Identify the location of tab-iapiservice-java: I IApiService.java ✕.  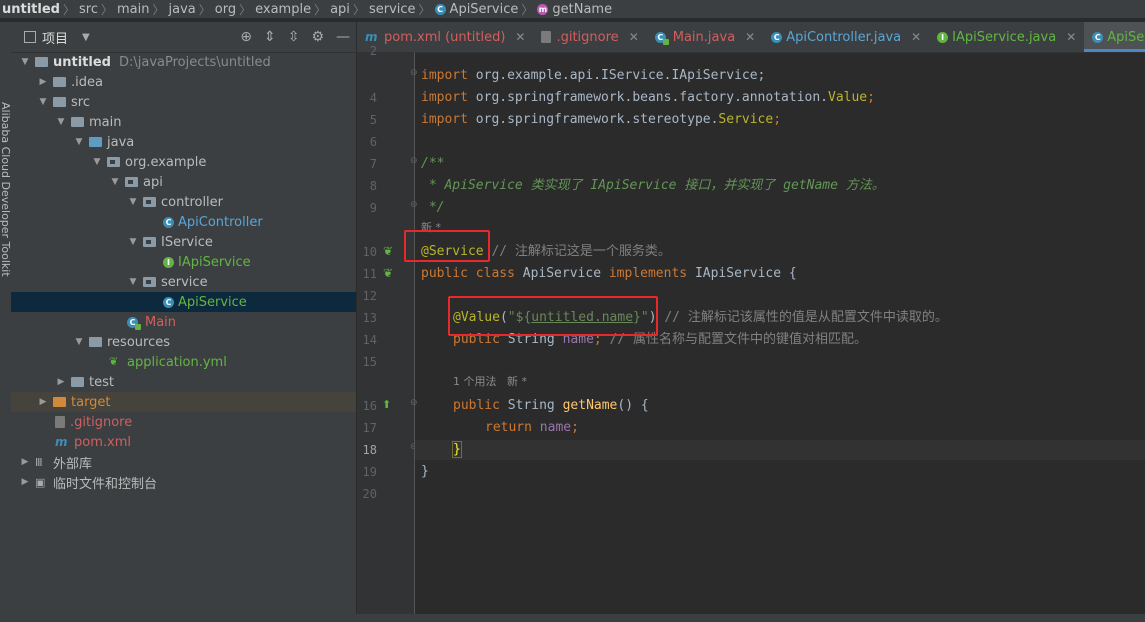
(1006, 37).